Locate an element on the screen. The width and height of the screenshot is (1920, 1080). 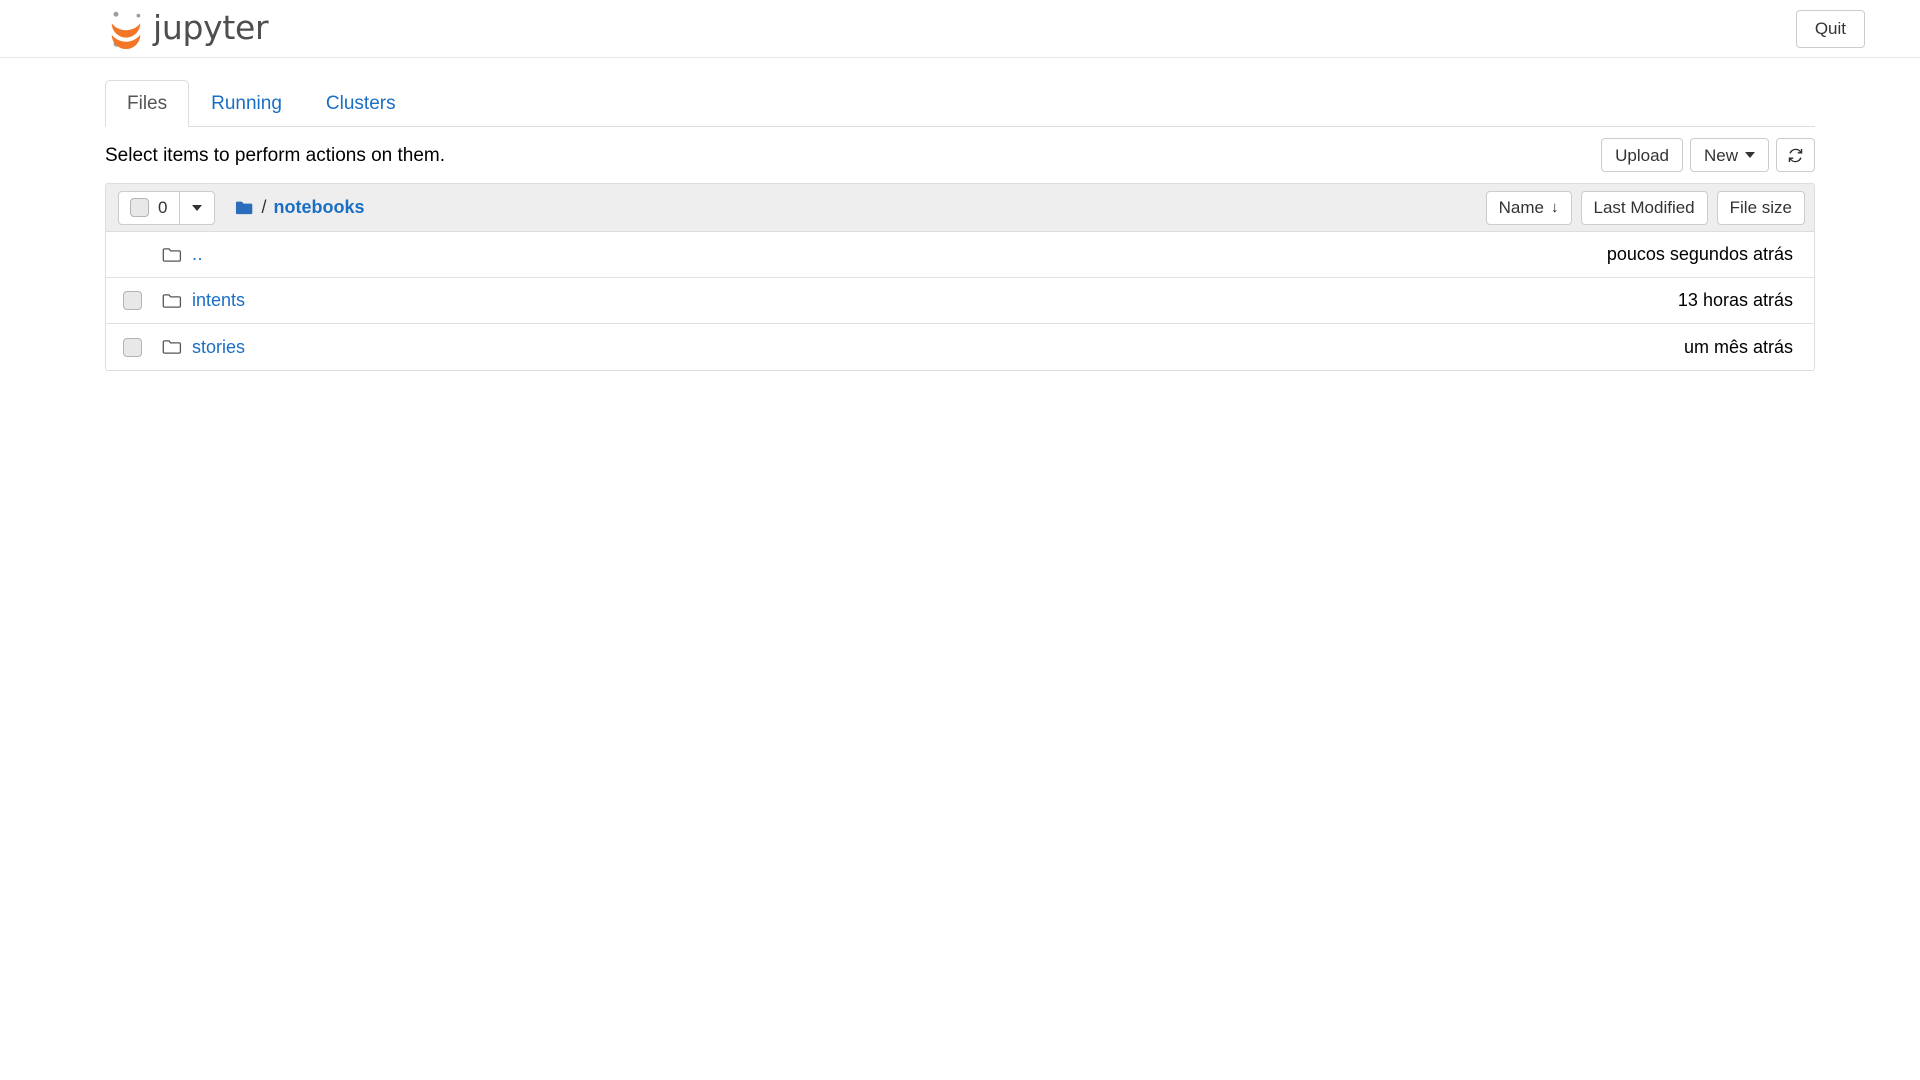
breadcrumb-current-folder: notebooks is located at coordinates (318, 207).